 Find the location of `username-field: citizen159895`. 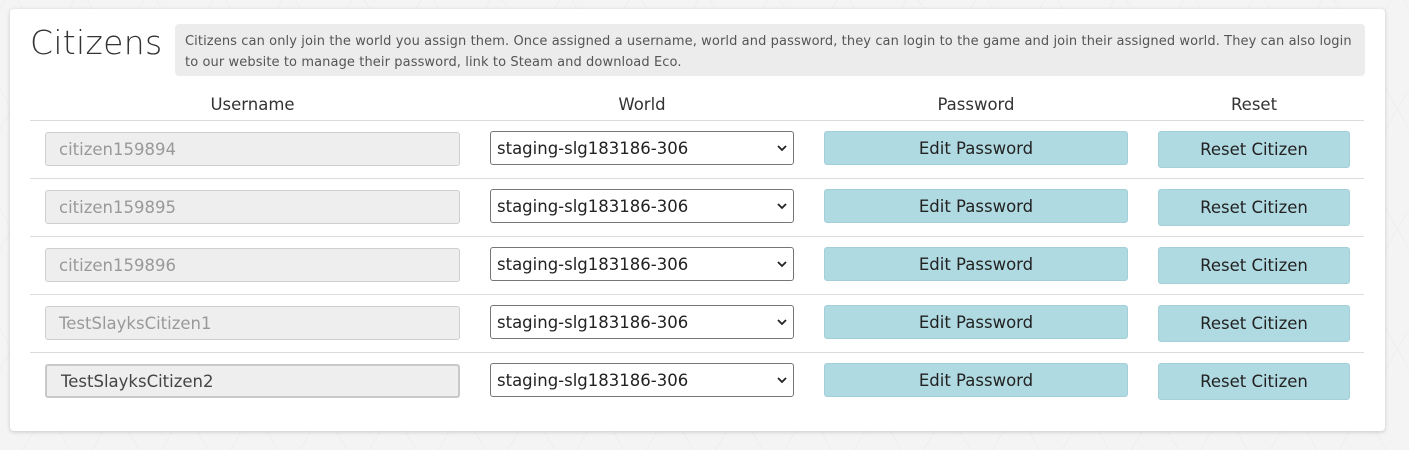

username-field: citizen159895 is located at coordinates (252, 207).